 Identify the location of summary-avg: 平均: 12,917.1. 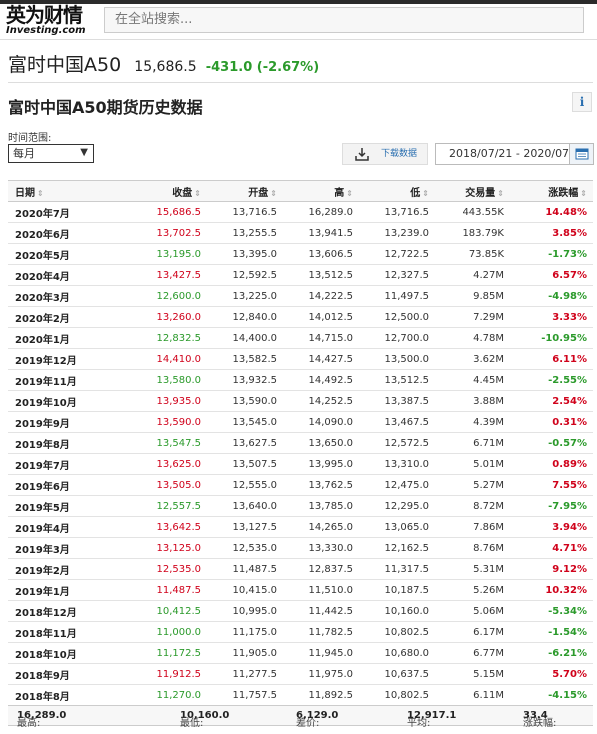
(432, 719).